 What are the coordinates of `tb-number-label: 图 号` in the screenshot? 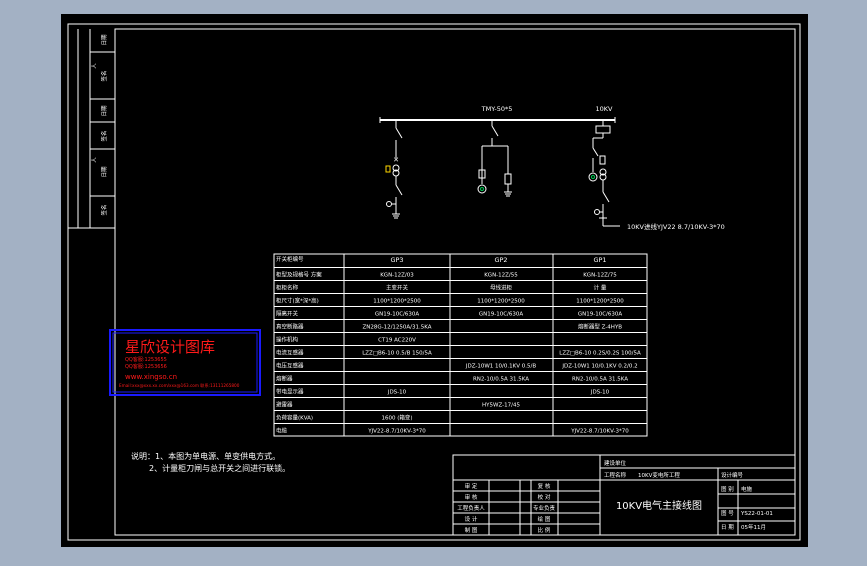 It's located at (727, 513).